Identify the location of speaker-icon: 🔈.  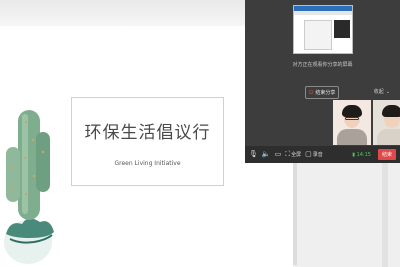
(266, 154).